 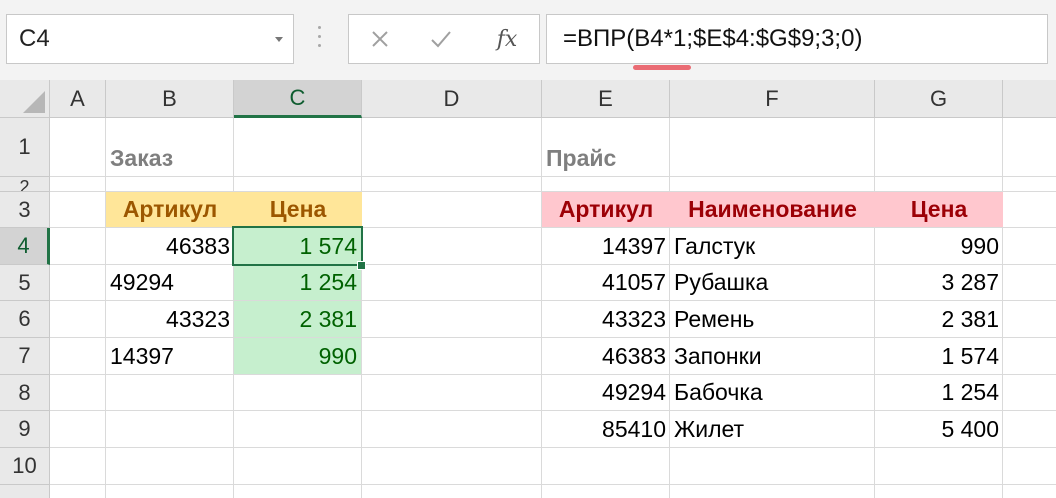 What do you see at coordinates (606, 158) in the screenshot?
I see `price-table-title: Прайс` at bounding box center [606, 158].